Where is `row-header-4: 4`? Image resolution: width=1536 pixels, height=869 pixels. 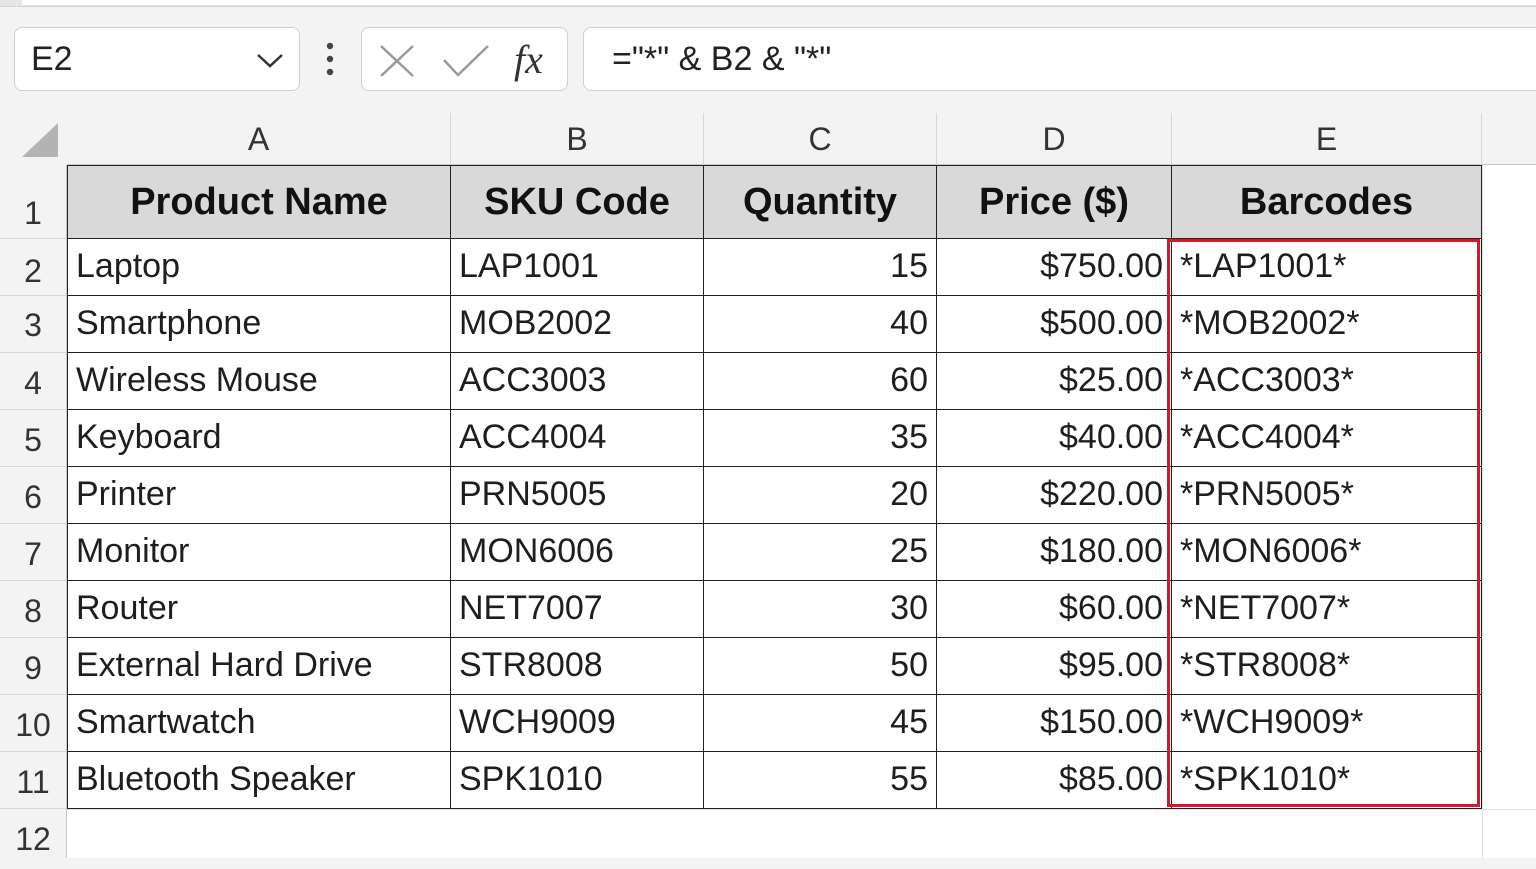 row-header-4: 4 is located at coordinates (33, 381).